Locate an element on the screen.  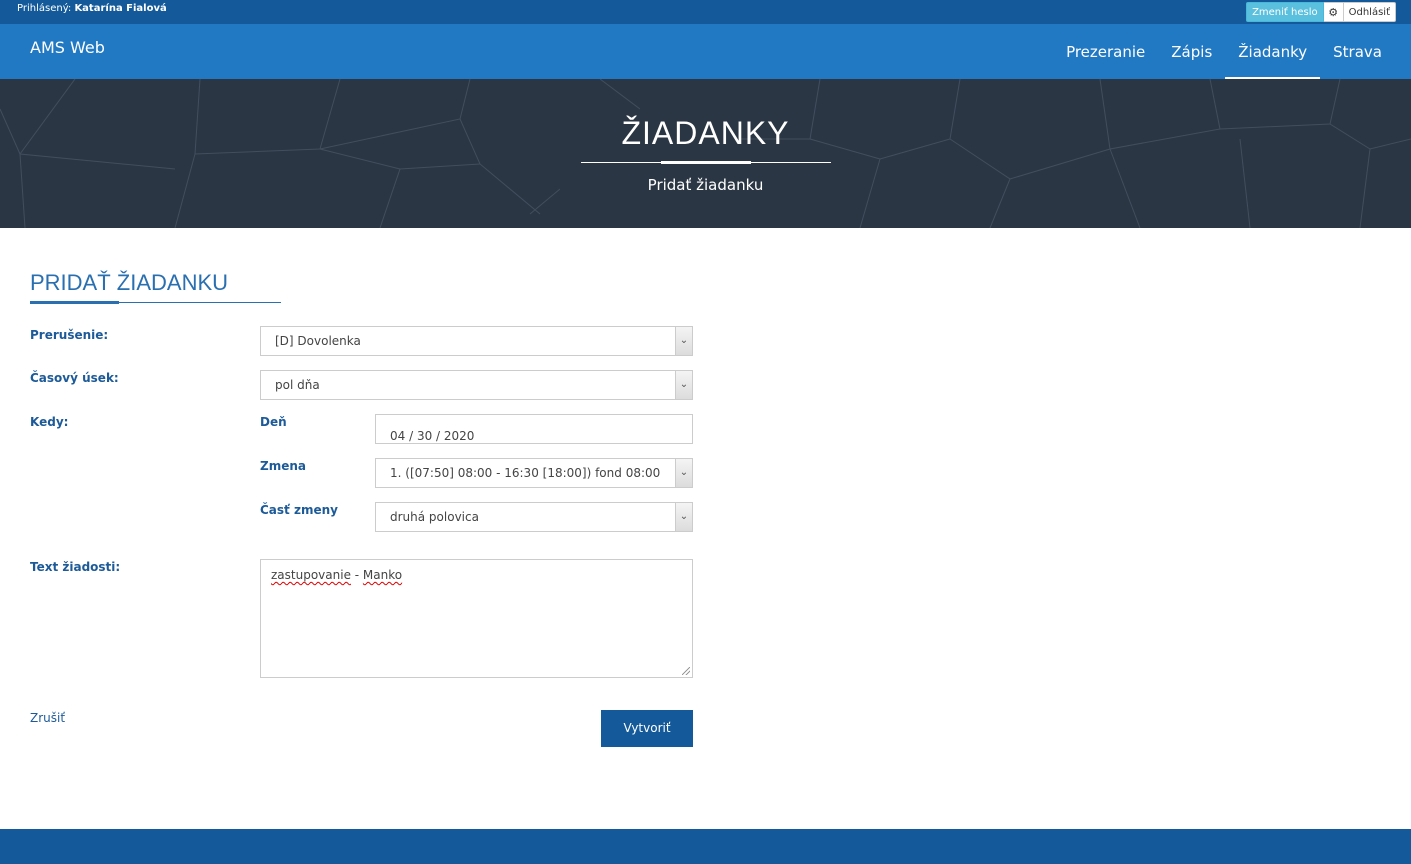
cancel-link: Zrušiť is located at coordinates (47, 718).